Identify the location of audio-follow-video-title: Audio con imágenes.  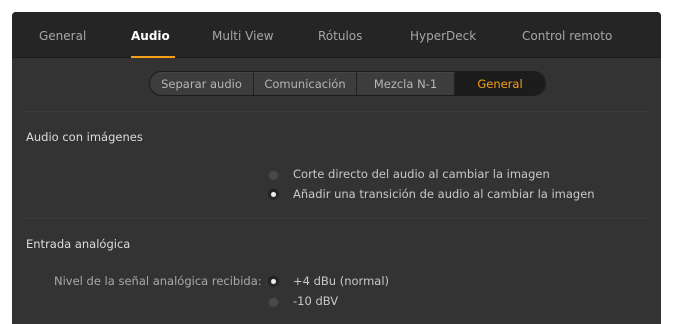
(84, 137).